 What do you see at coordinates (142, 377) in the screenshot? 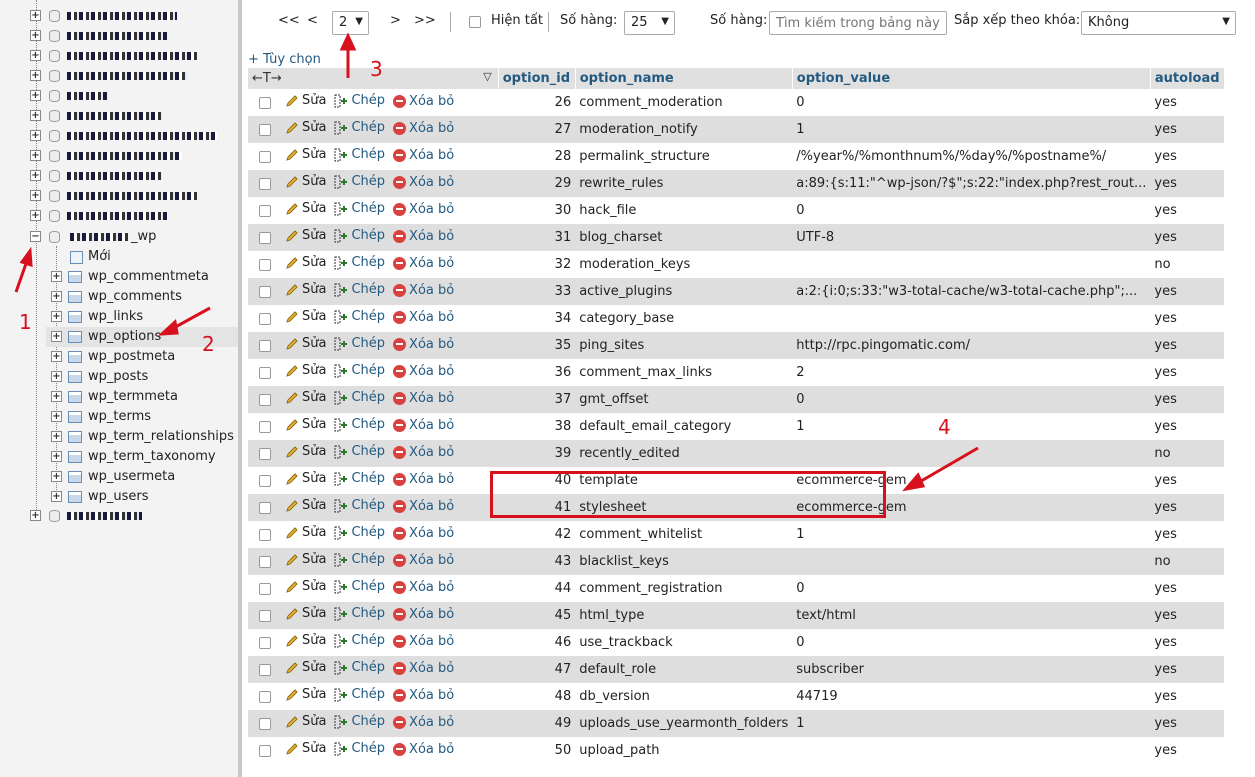
I see `sidebar-item-wp-posts: + wp_posts` at bounding box center [142, 377].